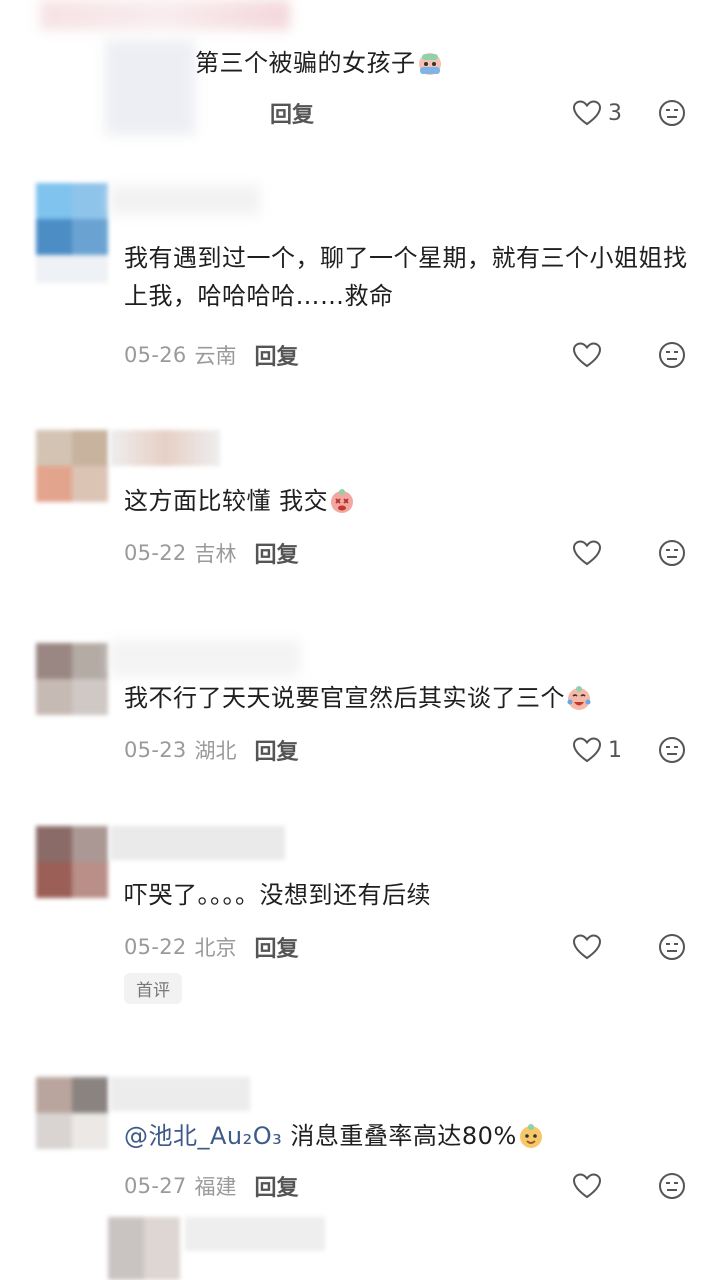  I want to click on cheeky-face-emoji, so click(530, 1136).